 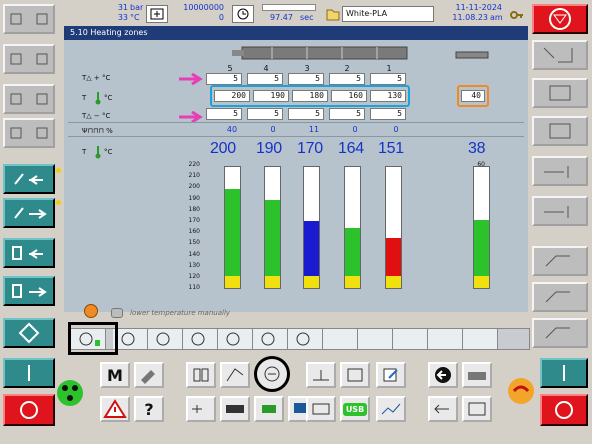 What do you see at coordinates (29, 179) in the screenshot?
I see `left-nozzle-back-button` at bounding box center [29, 179].